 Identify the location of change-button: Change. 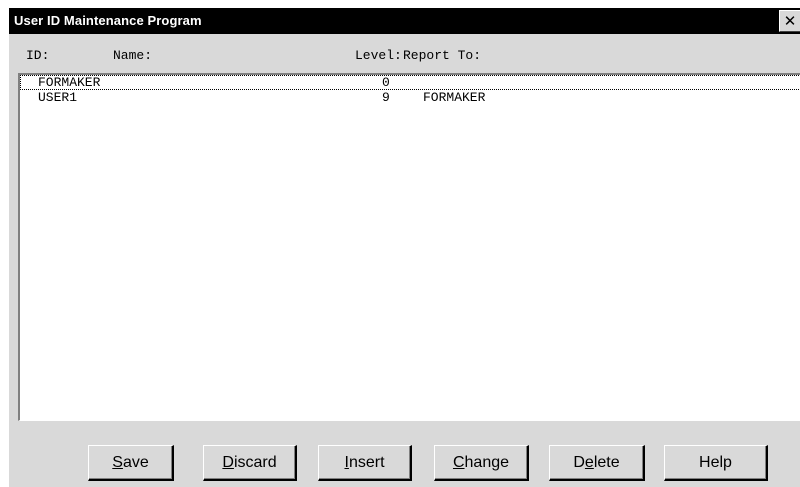
(481, 463).